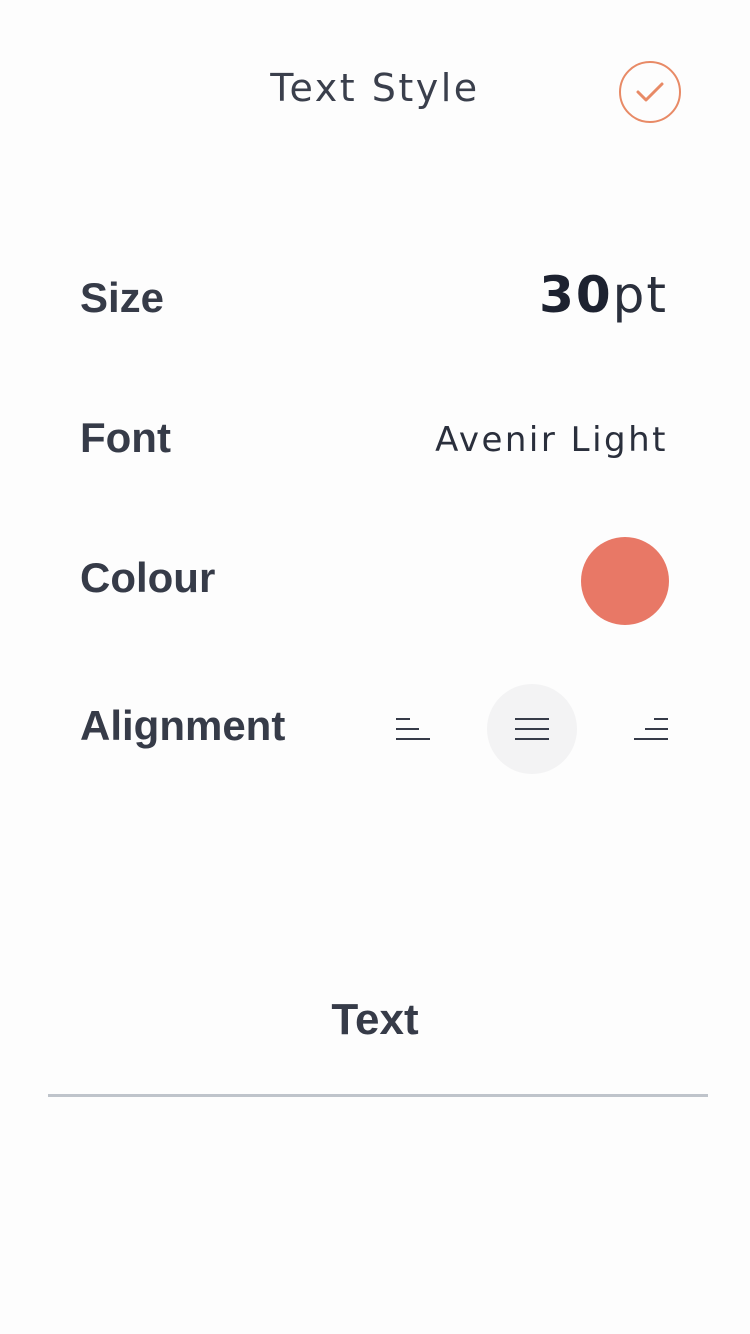 This screenshot has height=1334, width=750. I want to click on checkmark-icon, so click(650, 92).